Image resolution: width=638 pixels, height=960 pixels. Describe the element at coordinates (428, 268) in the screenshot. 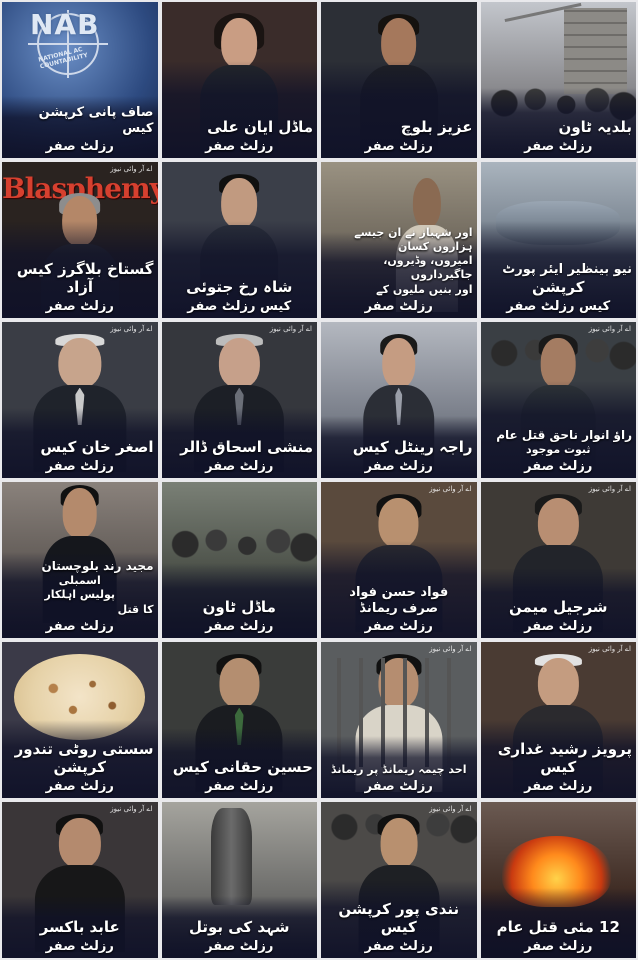

I see `tile-line: امیروں، وڈیروں، جاگیرداروں` at that location.